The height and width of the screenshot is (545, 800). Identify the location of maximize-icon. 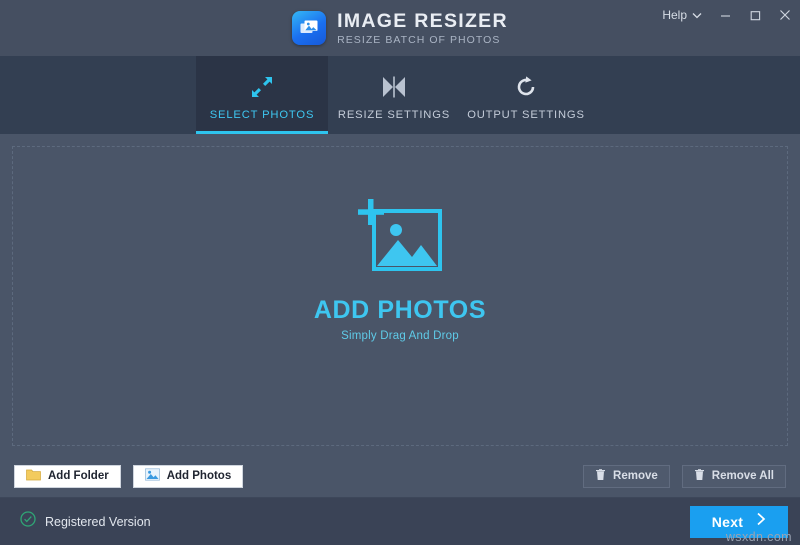
(755, 15).